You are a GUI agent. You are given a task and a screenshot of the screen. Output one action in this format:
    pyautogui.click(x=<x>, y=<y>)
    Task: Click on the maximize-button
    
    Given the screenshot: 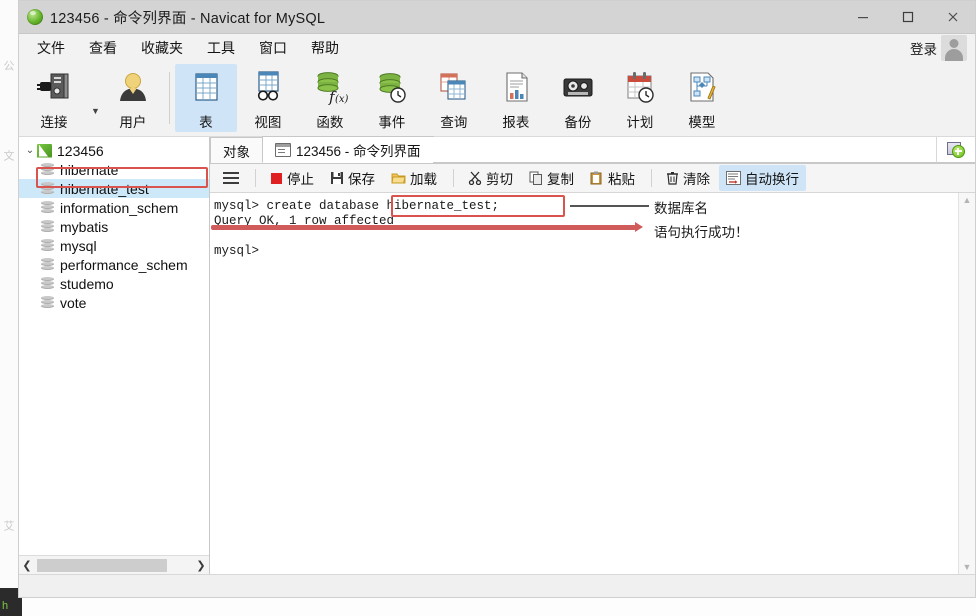 What is the action you would take?
    pyautogui.click(x=907, y=17)
    